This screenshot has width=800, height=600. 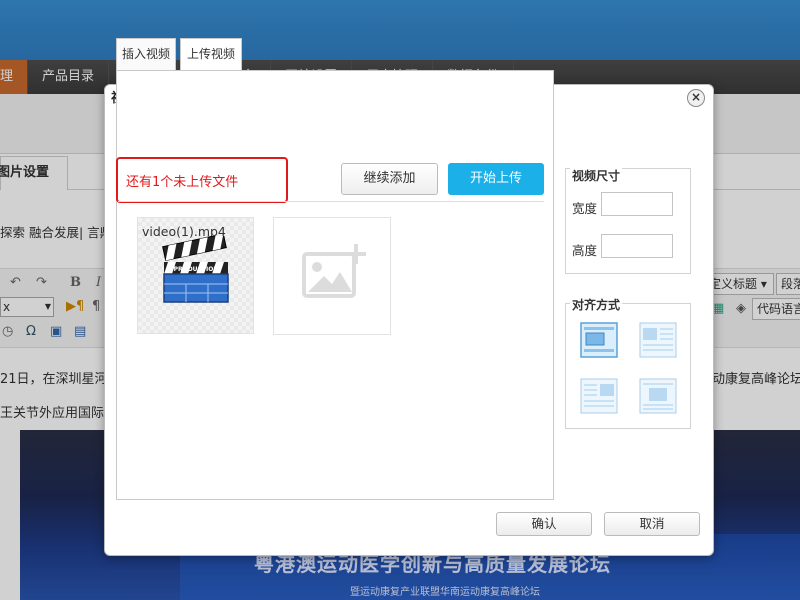 I want to click on align-none-icon, so click(x=599, y=340).